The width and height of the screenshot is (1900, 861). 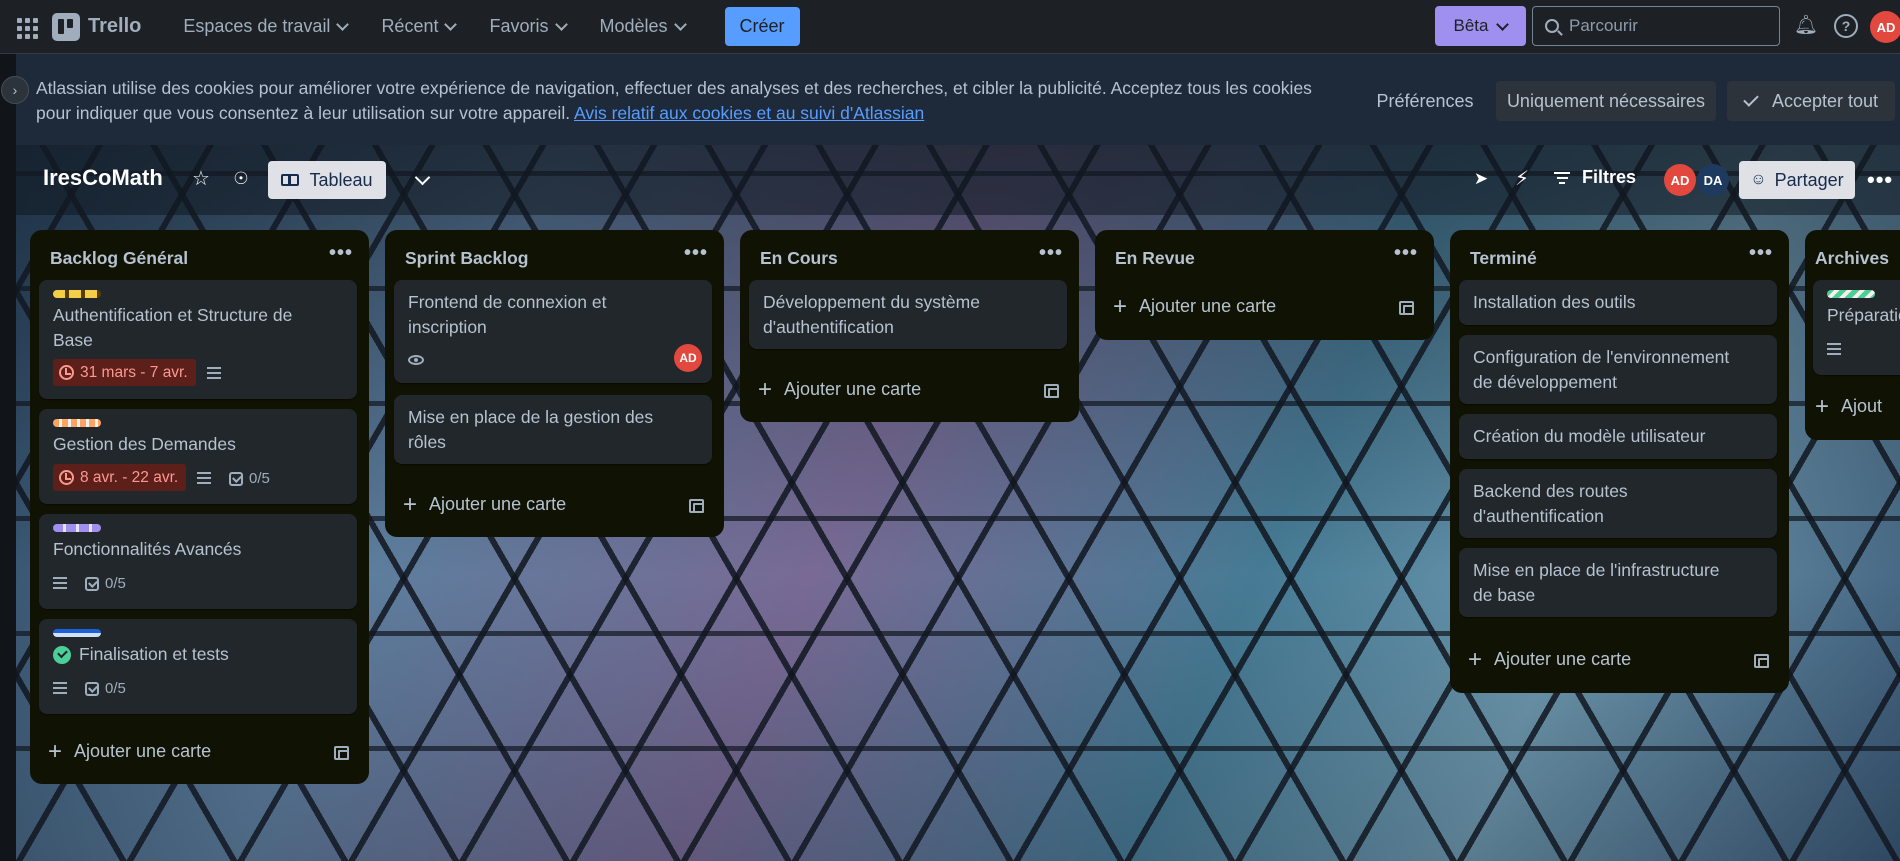 What do you see at coordinates (1603, 25) in the screenshot?
I see `search-placeholder: Parcourir` at bounding box center [1603, 25].